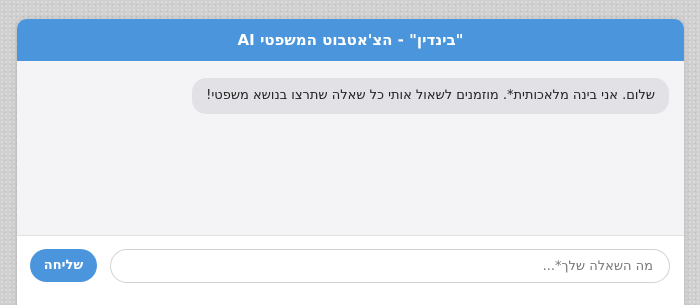  I want to click on chat-header: "בינדין" - הצ'אטבוט המשפטי AI, so click(350, 40).